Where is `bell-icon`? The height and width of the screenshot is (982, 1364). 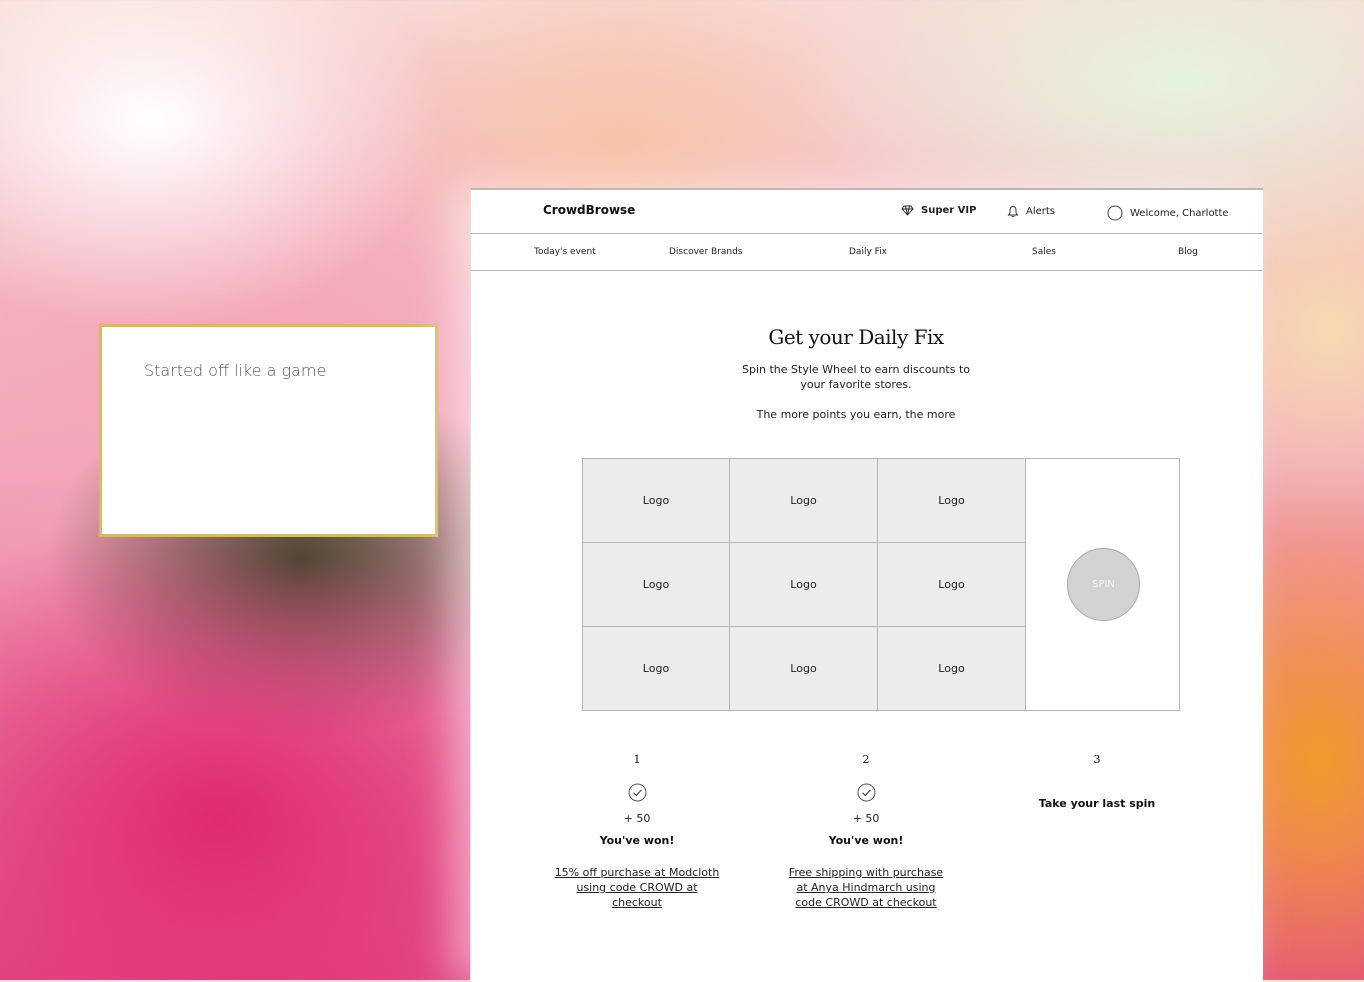
bell-icon is located at coordinates (1013, 212).